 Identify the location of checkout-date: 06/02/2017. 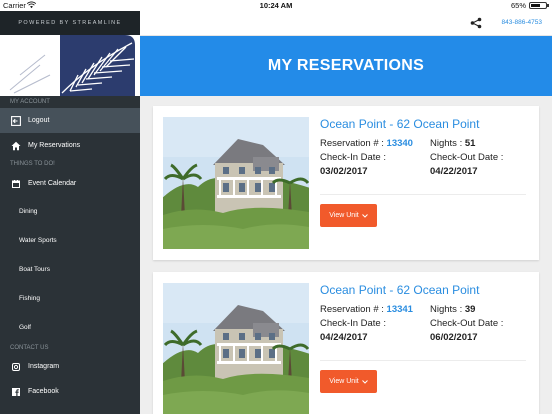
(454, 337).